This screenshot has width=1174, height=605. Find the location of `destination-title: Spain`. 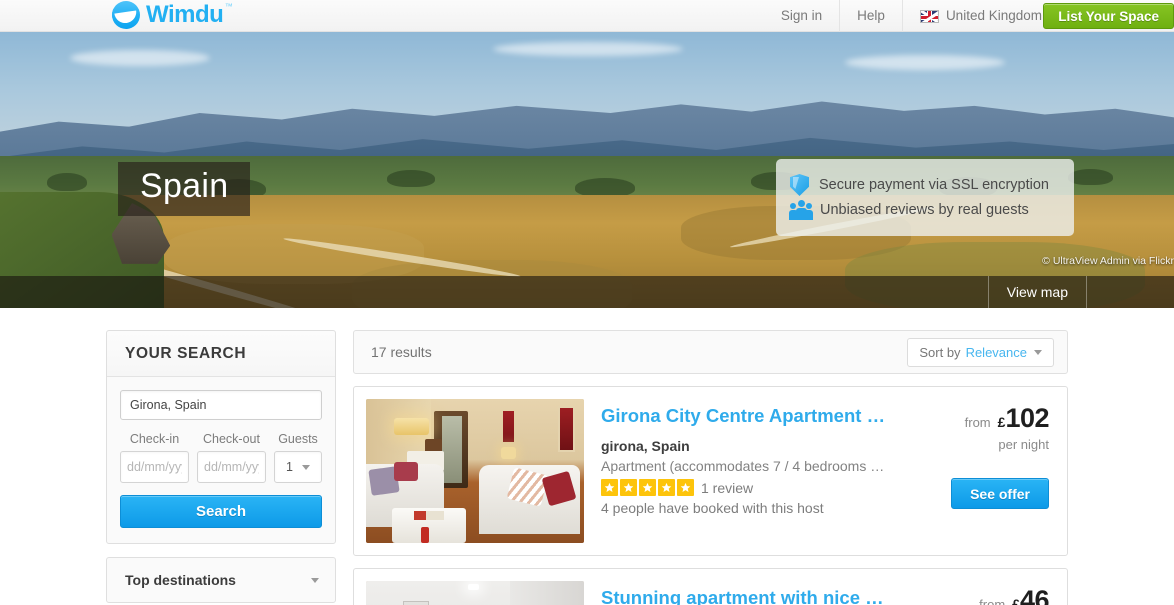

destination-title: Spain is located at coordinates (184, 189).